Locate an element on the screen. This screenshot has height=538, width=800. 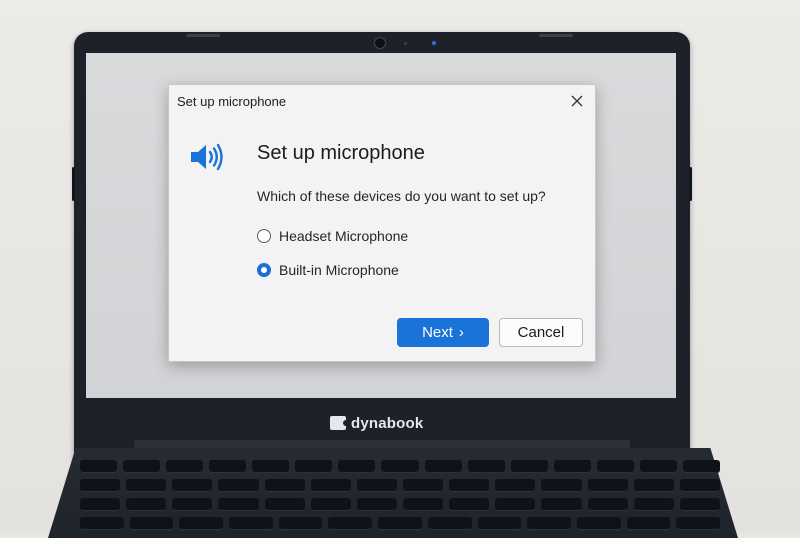
brand-mark-icon is located at coordinates (339, 423).